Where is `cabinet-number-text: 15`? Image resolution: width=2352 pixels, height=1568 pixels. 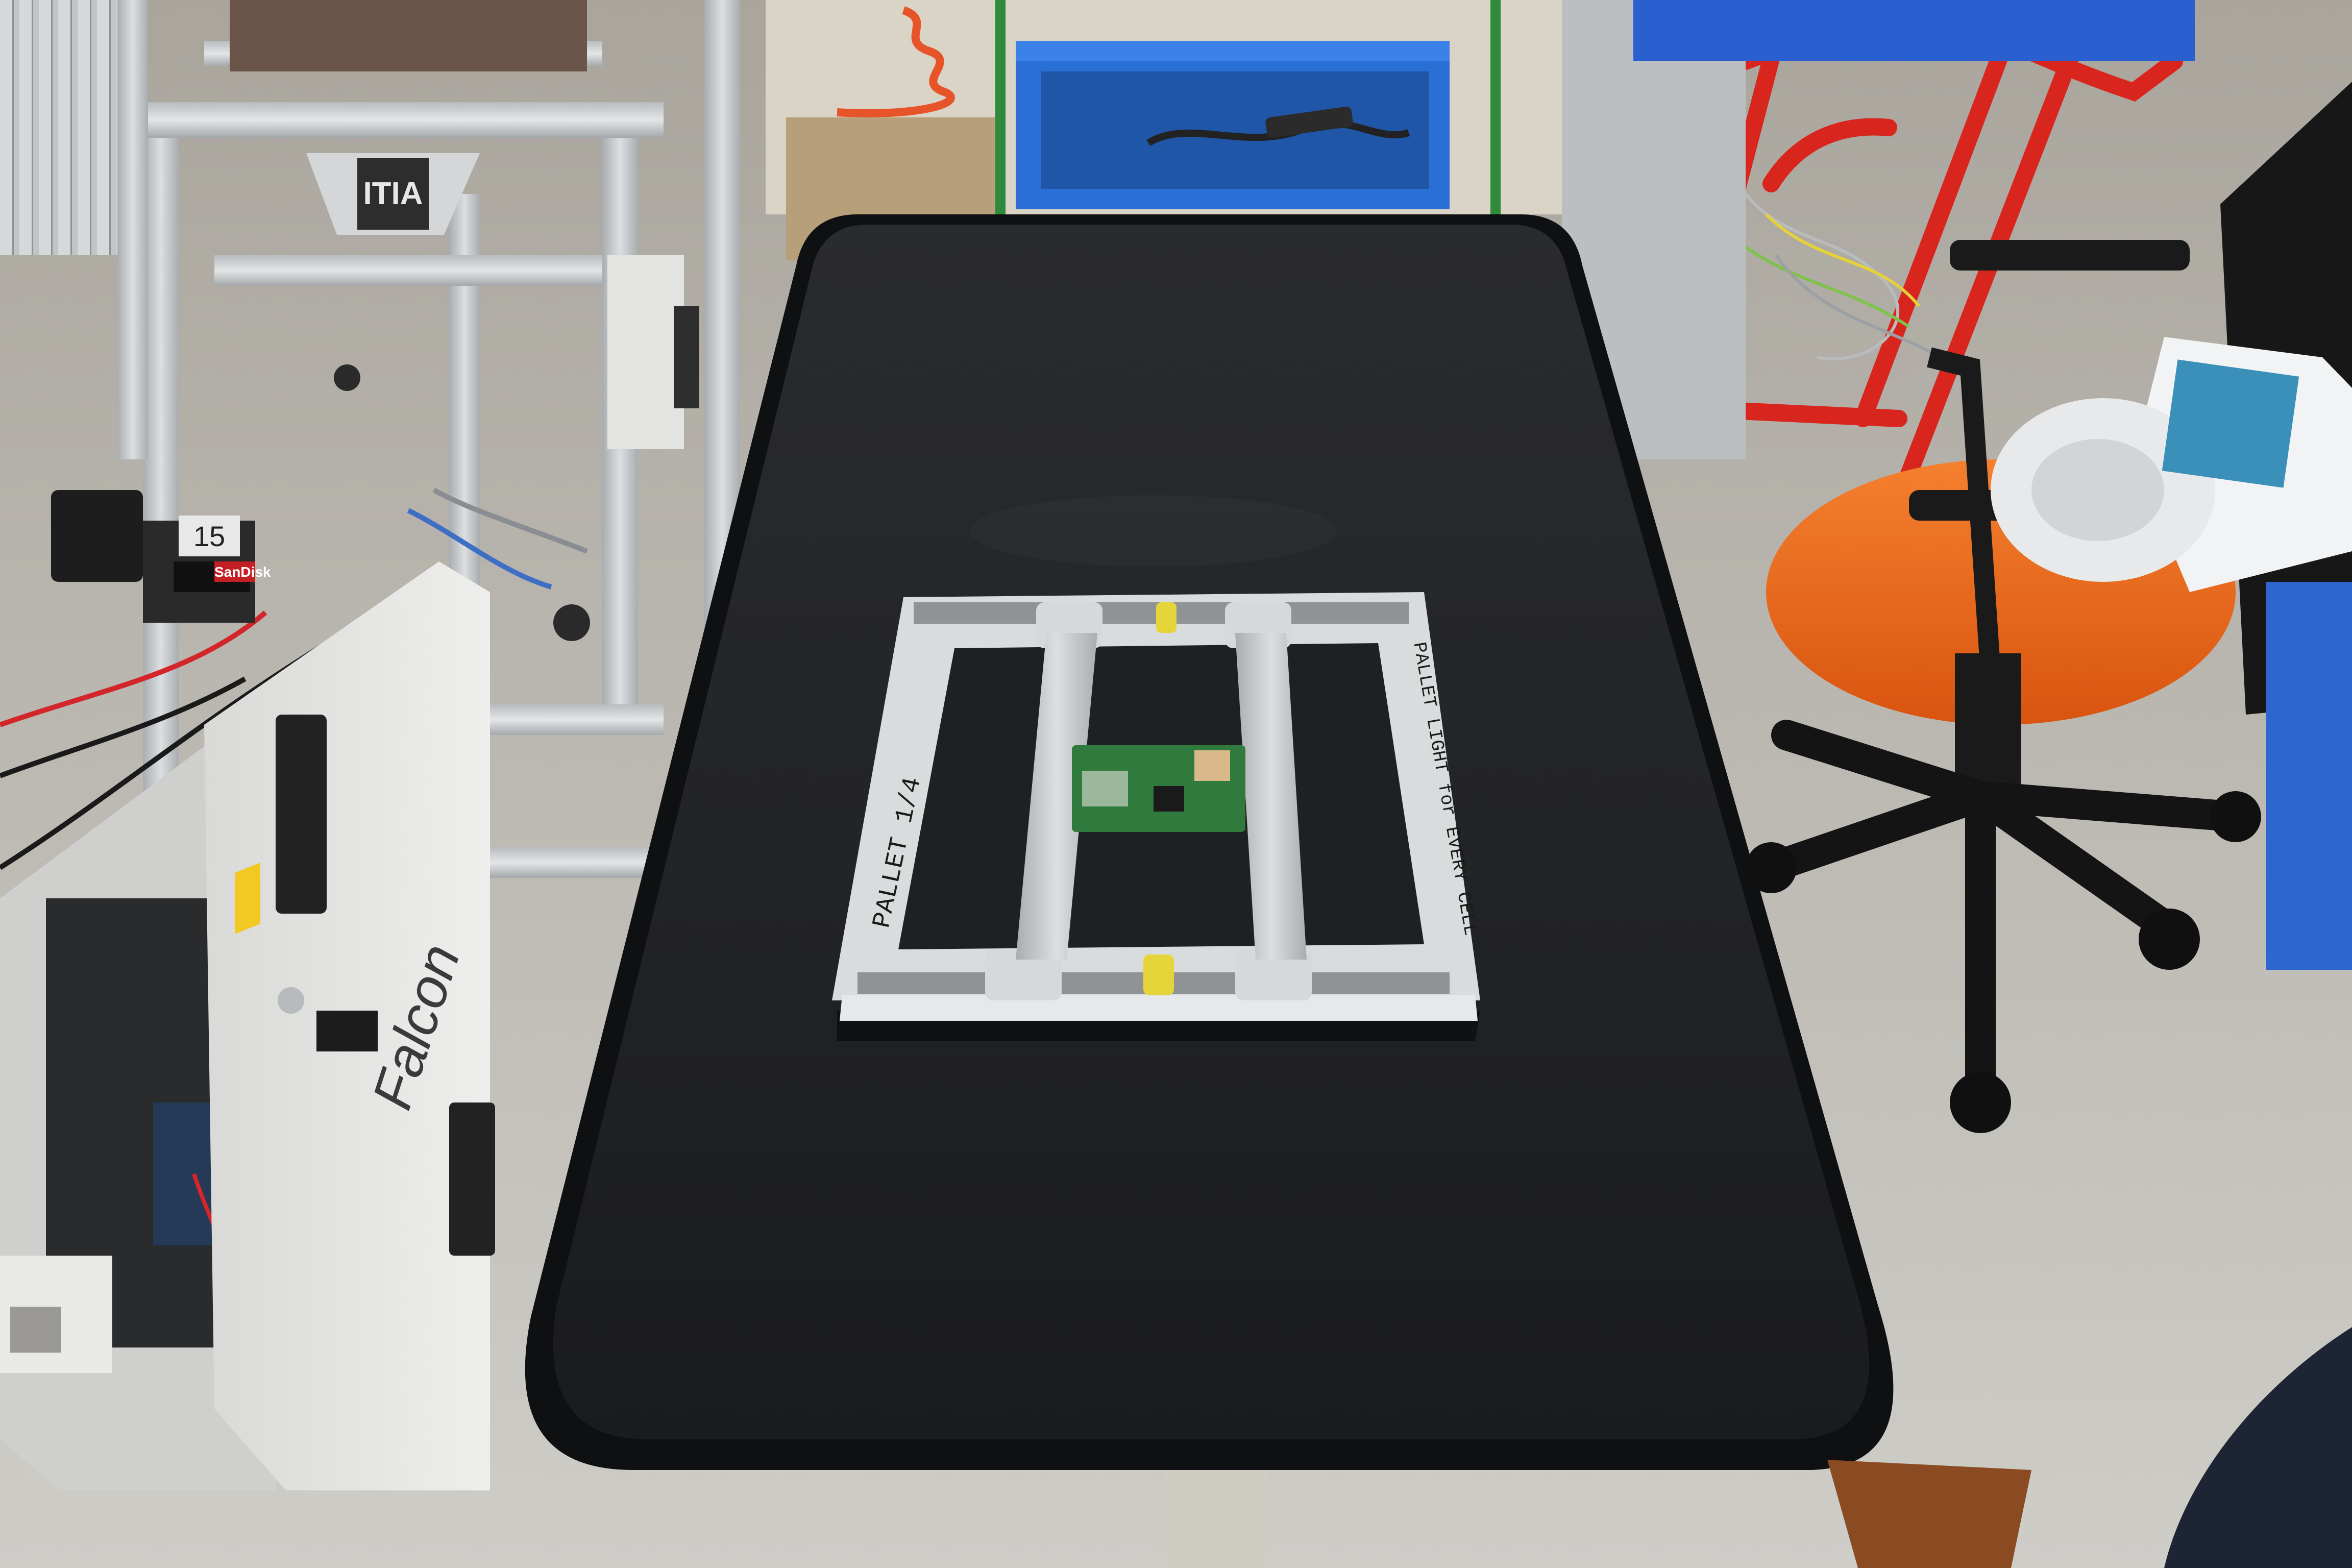 cabinet-number-text: 15 is located at coordinates (209, 536).